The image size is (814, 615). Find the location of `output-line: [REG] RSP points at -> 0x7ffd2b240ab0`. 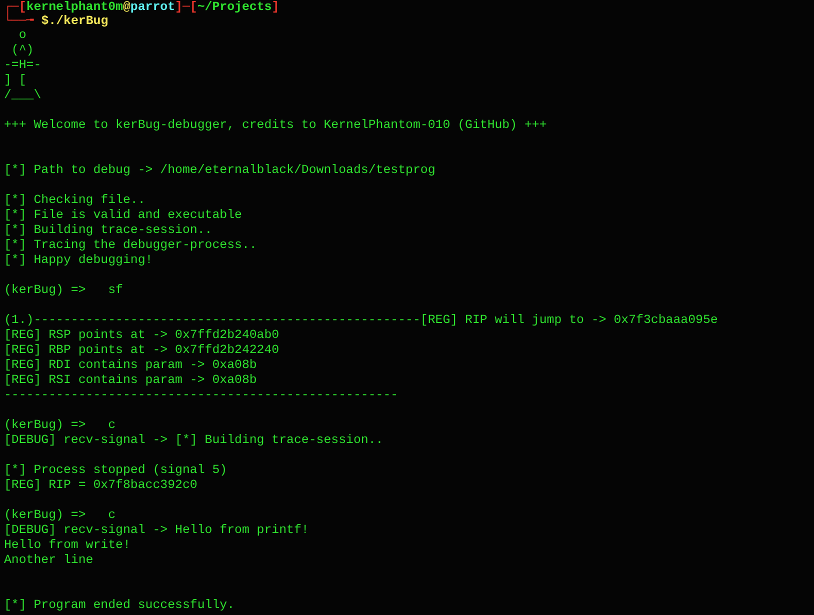

output-line: [REG] RSP points at -> 0x7ffd2b240ab0 is located at coordinates (142, 335).